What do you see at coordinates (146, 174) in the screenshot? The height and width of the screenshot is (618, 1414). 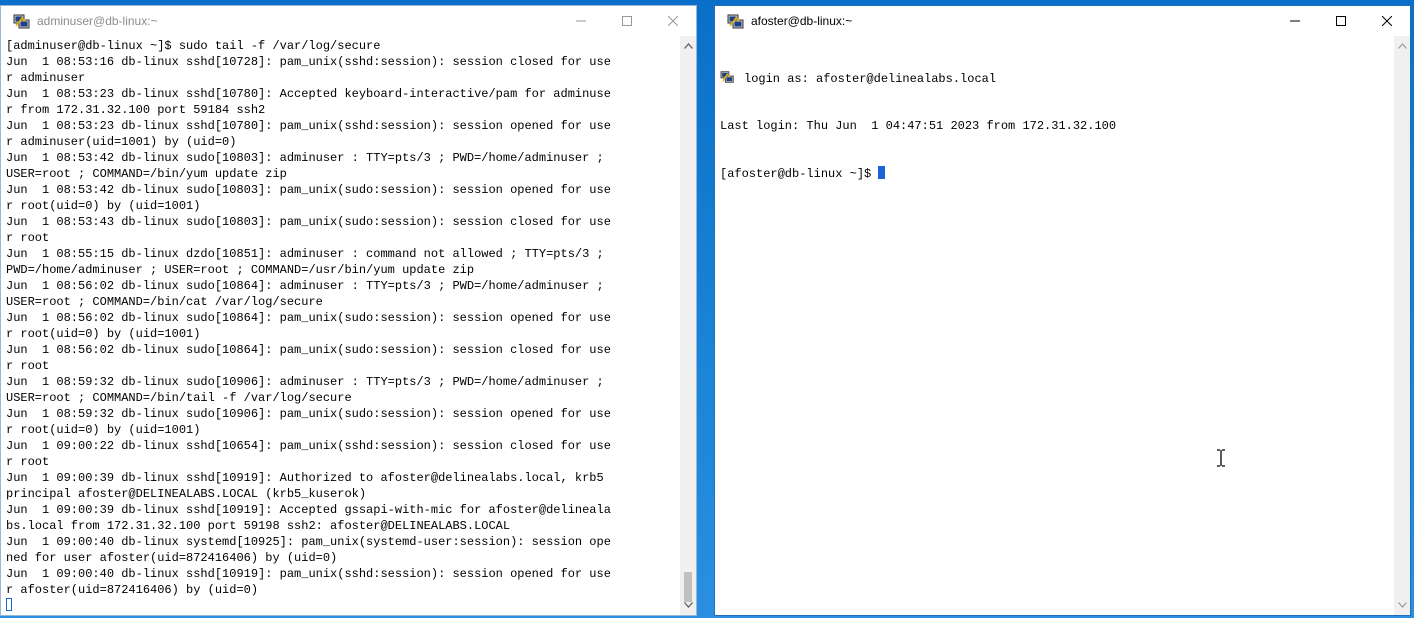 I see `log-line: USER=root ; COMMAND=/bin/yum update zip` at bounding box center [146, 174].